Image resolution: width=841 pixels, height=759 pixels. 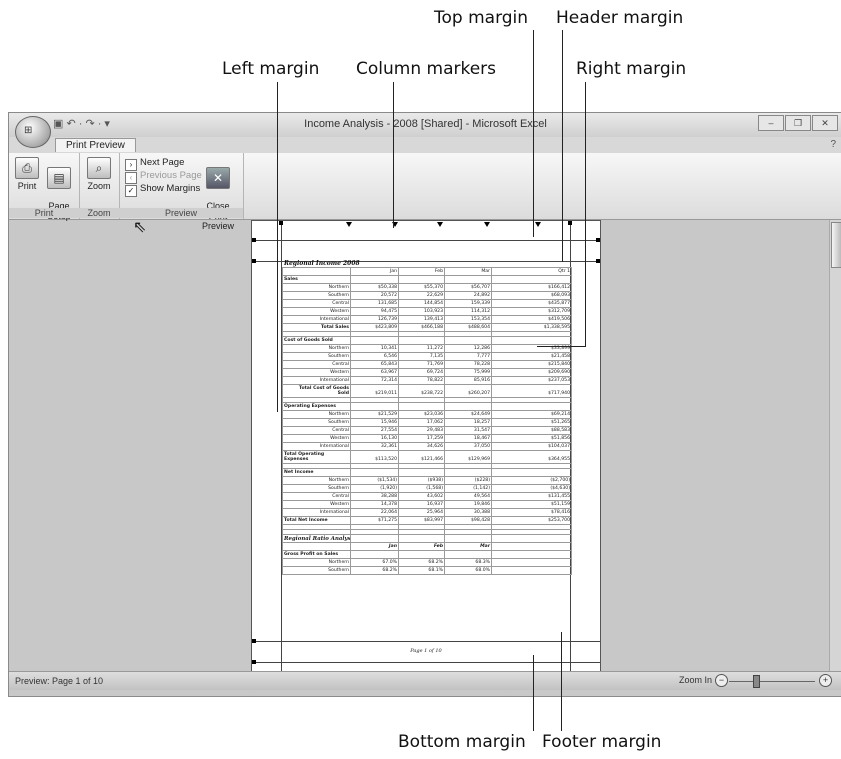 I want to click on header-margin-handle-right, so click(x=598, y=240).